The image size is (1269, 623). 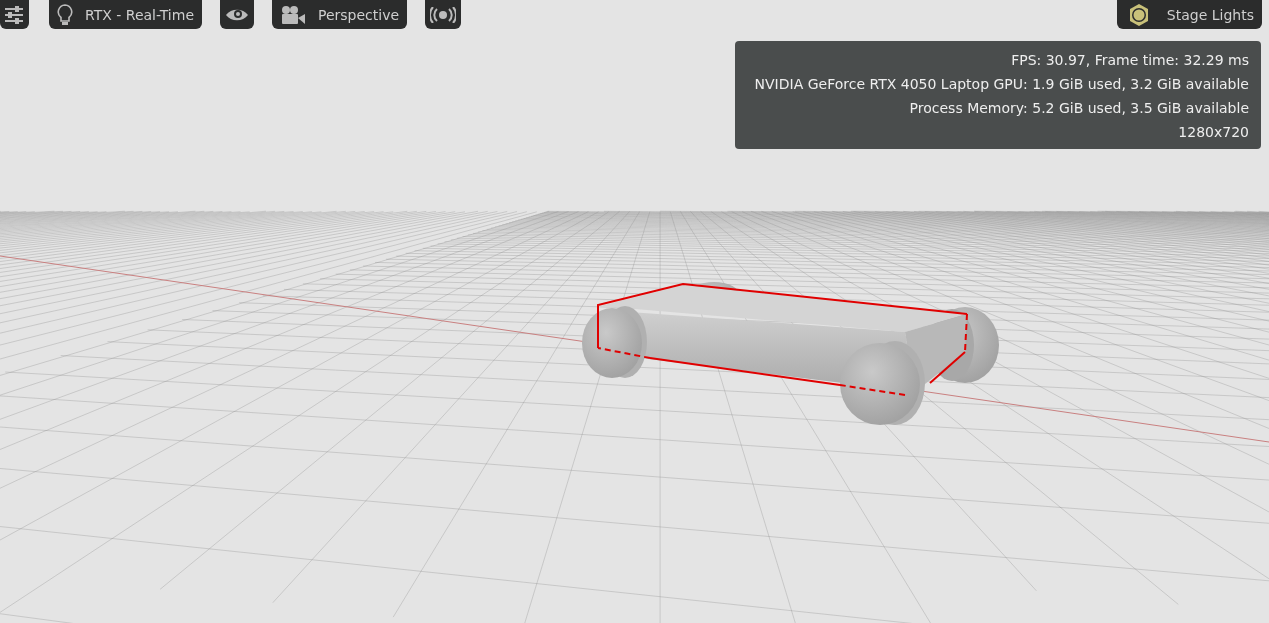 What do you see at coordinates (1213, 132) in the screenshot?
I see `stats-text: 1280x720` at bounding box center [1213, 132].